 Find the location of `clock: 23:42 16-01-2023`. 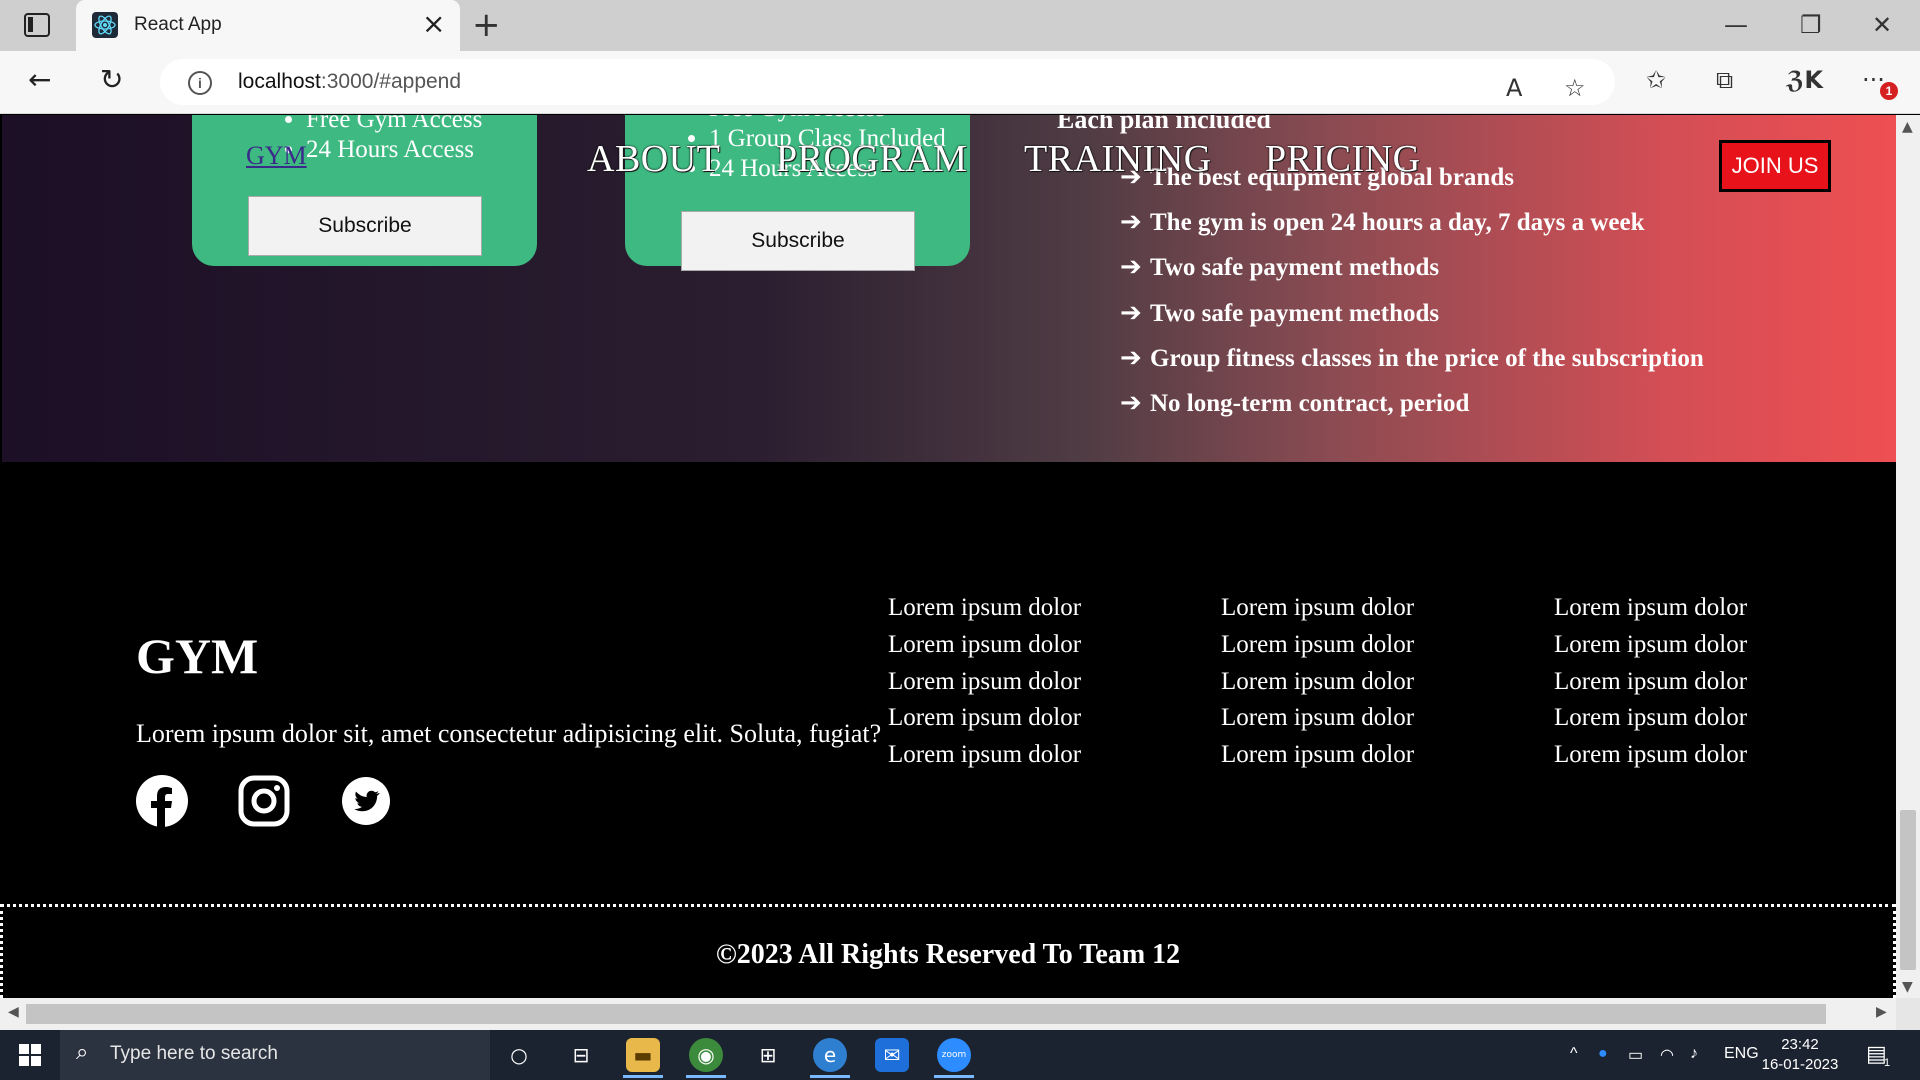

clock: 23:42 16-01-2023 is located at coordinates (1800, 1055).